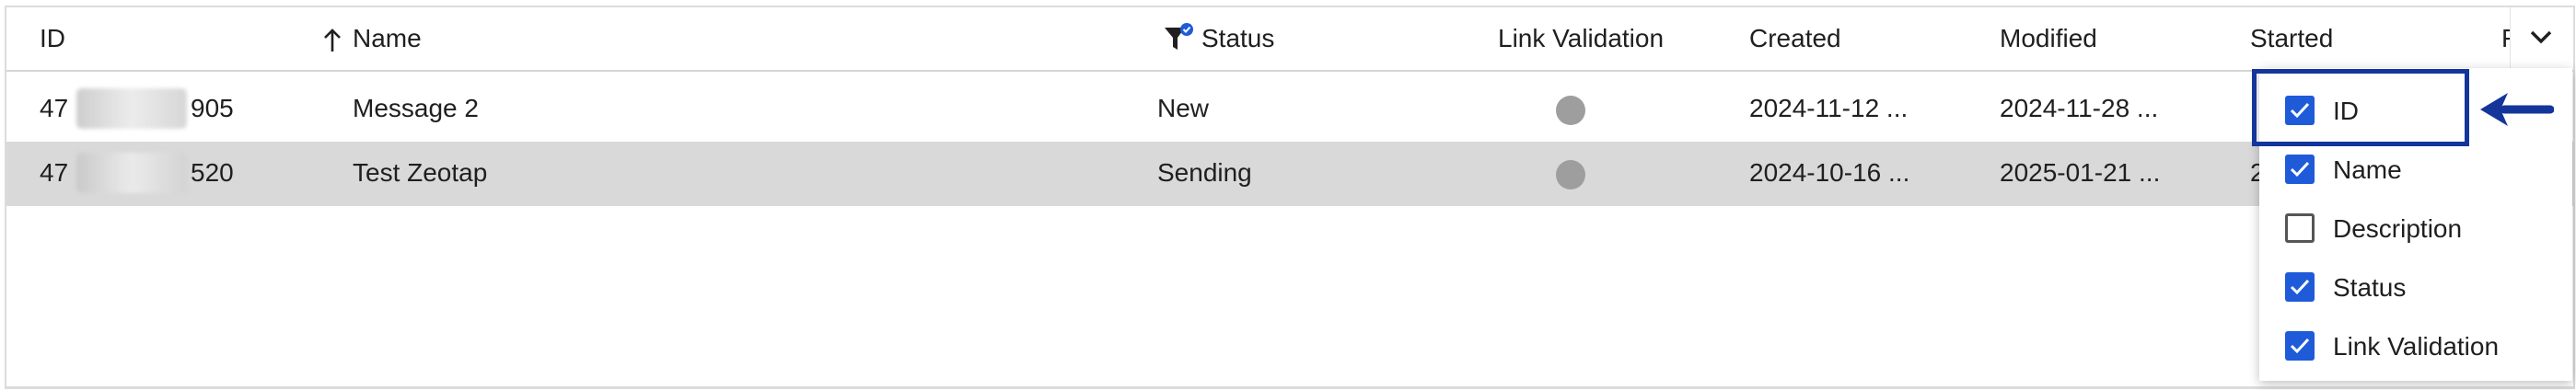 The width and height of the screenshot is (2576, 390). I want to click on cell-status: New, so click(1183, 108).